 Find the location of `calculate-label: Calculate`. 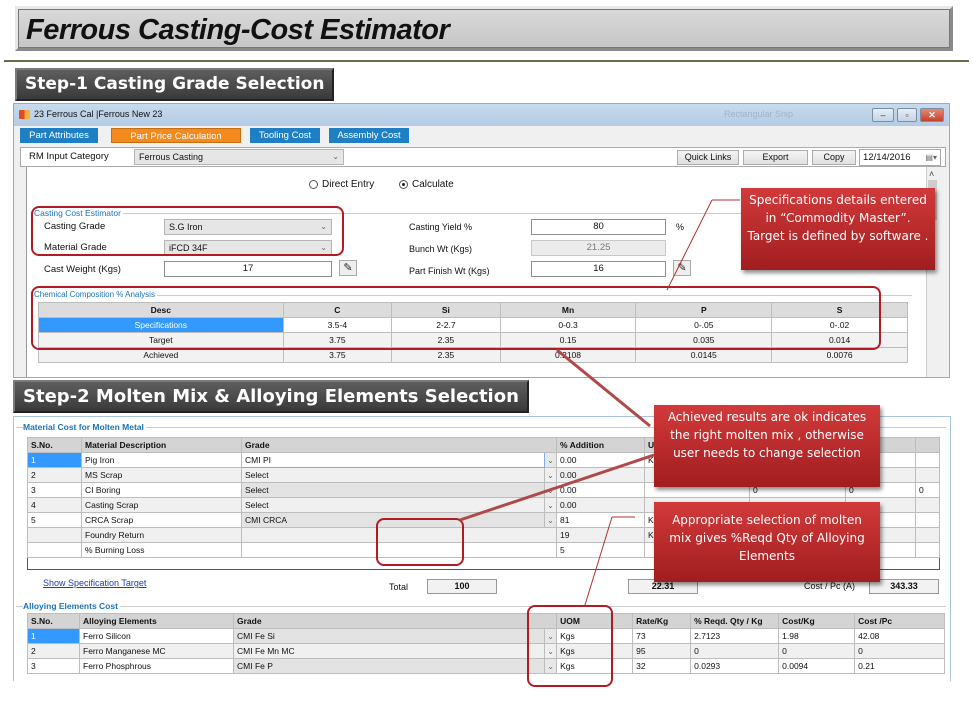

calculate-label: Calculate is located at coordinates (433, 184).